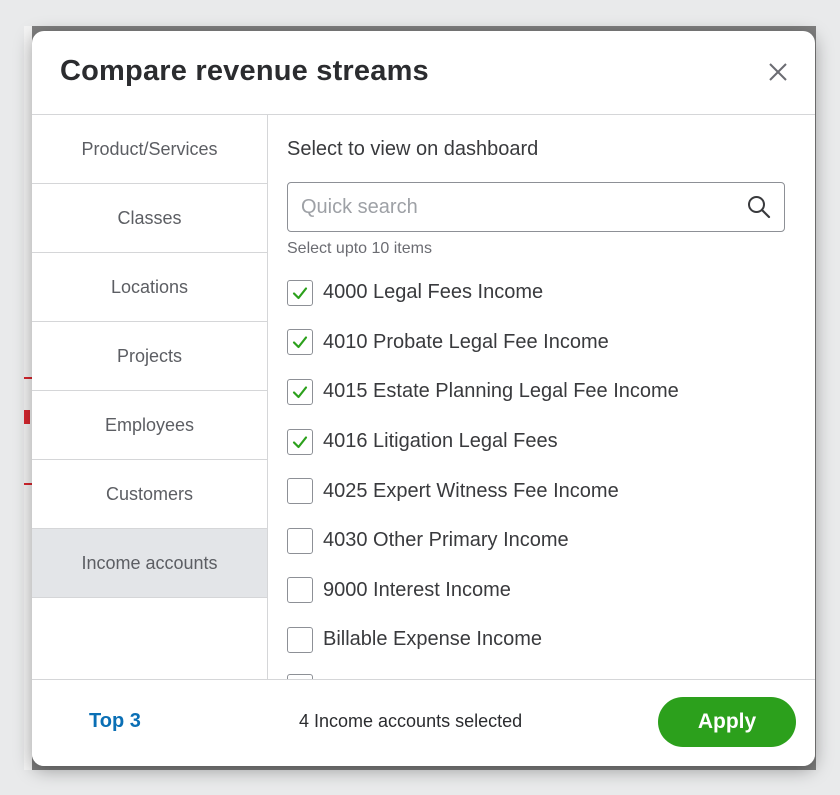 This screenshot has width=840, height=795. What do you see at coordinates (28, 398) in the screenshot?
I see `background-page` at bounding box center [28, 398].